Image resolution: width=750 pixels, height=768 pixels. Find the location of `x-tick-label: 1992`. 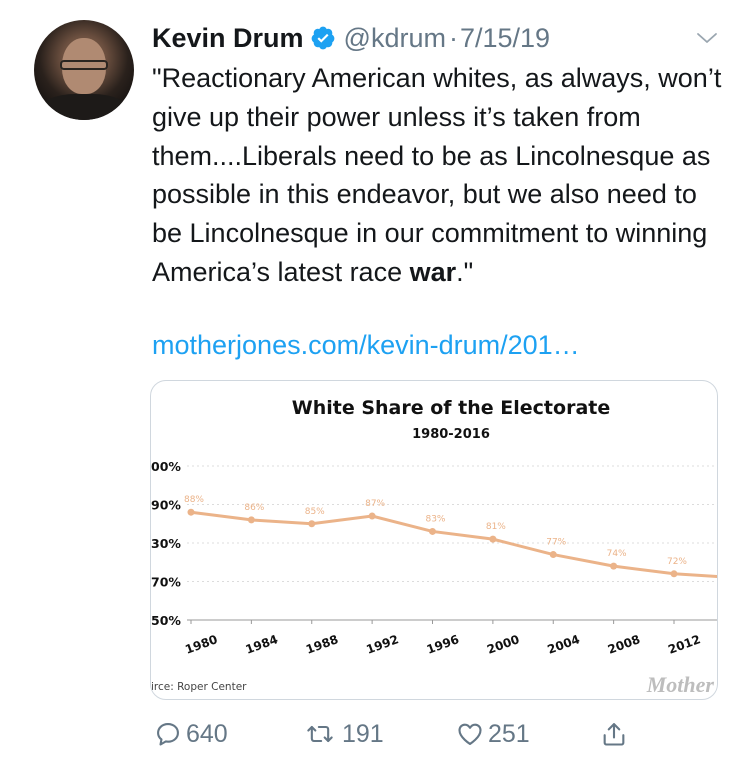

x-tick-label: 1992 is located at coordinates (382, 644).